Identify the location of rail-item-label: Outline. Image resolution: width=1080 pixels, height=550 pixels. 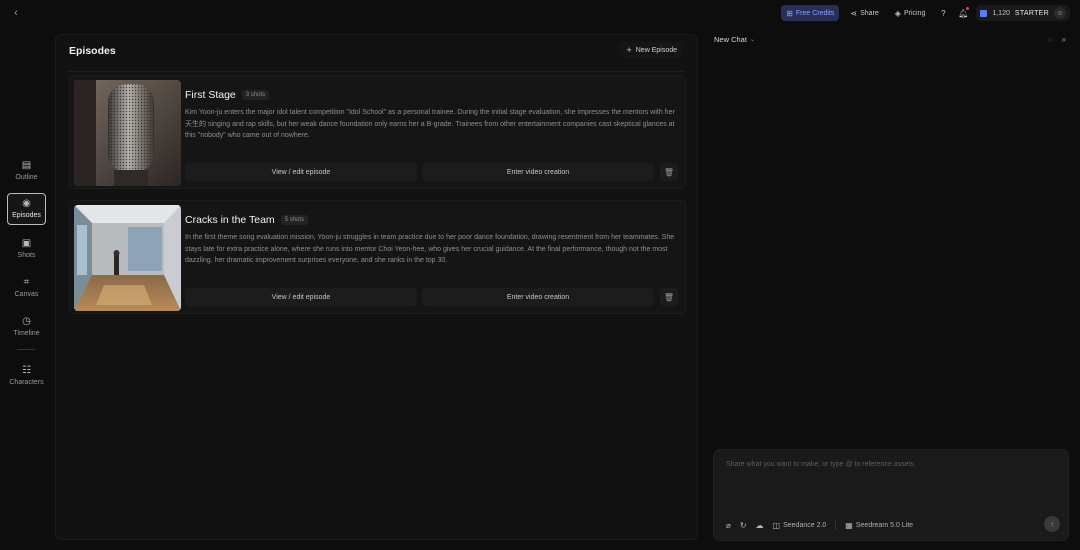
(26, 177).